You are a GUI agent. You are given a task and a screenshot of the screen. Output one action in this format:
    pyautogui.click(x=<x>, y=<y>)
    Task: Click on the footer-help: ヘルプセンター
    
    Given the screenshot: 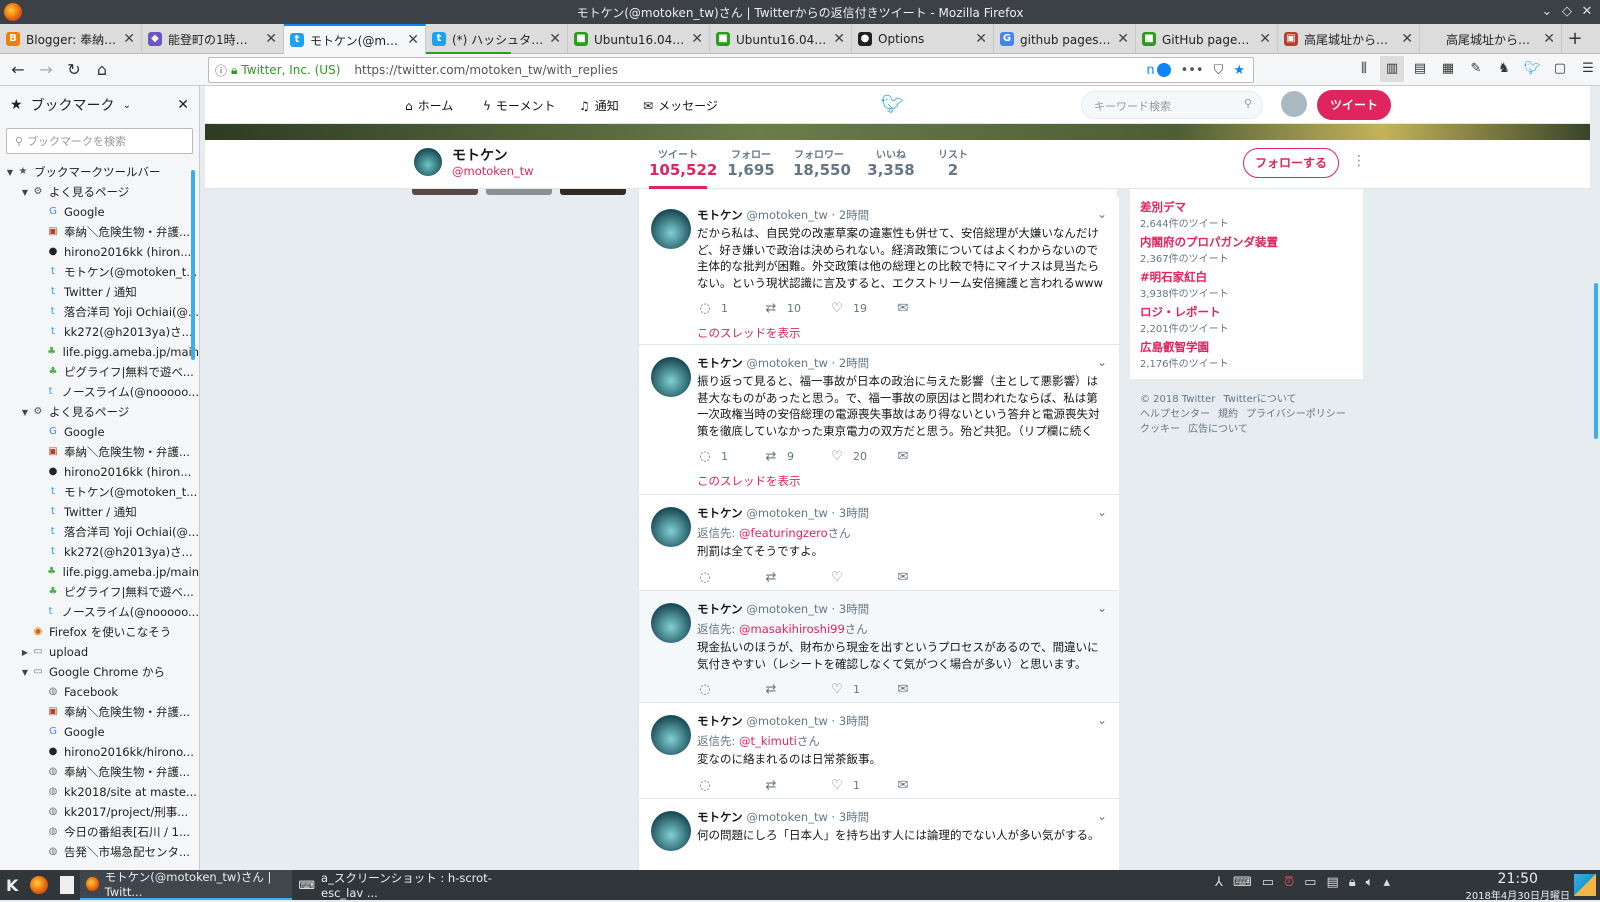 What is the action you would take?
    pyautogui.click(x=1175, y=414)
    